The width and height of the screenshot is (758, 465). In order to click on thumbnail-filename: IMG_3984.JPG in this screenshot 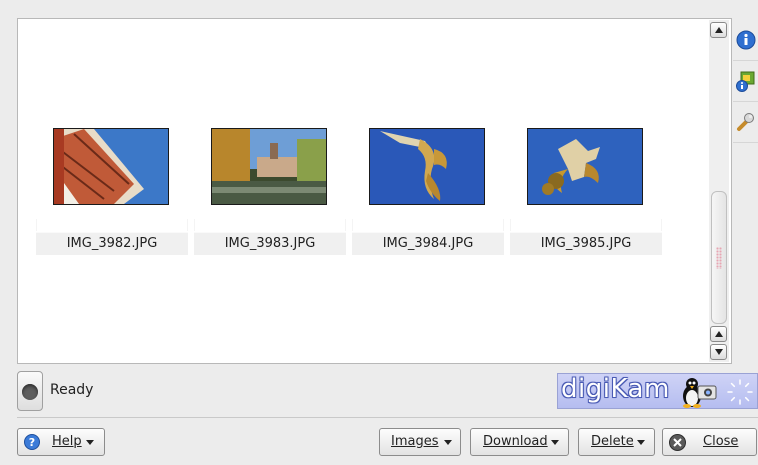, I will do `click(428, 243)`.